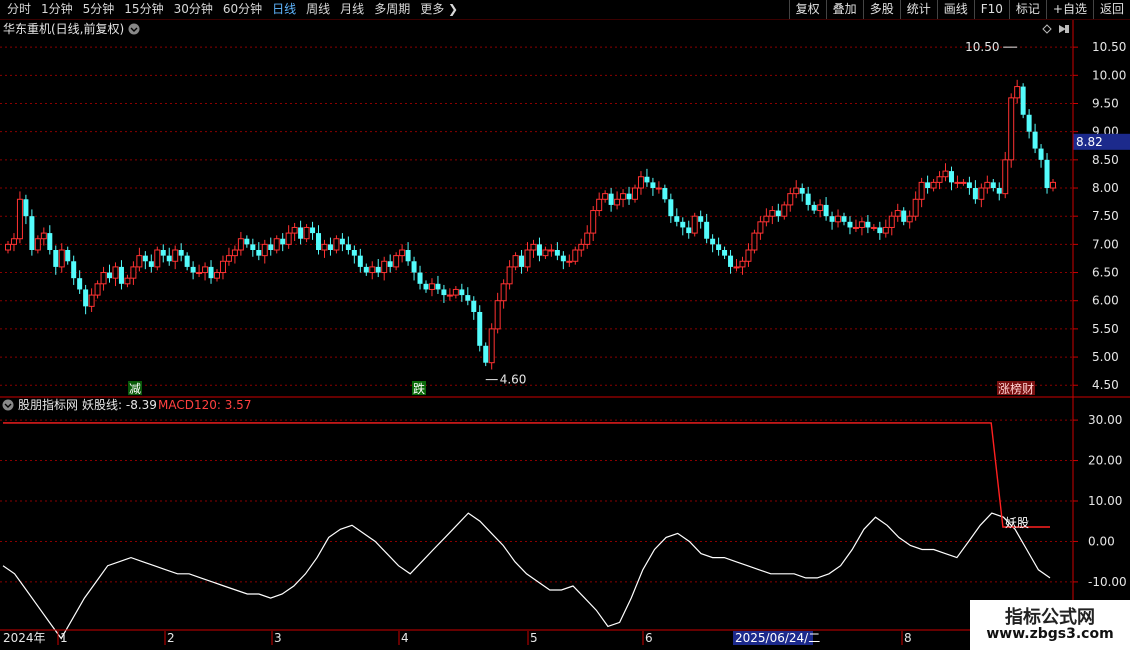  I want to click on diamond-icon, so click(1047, 29).